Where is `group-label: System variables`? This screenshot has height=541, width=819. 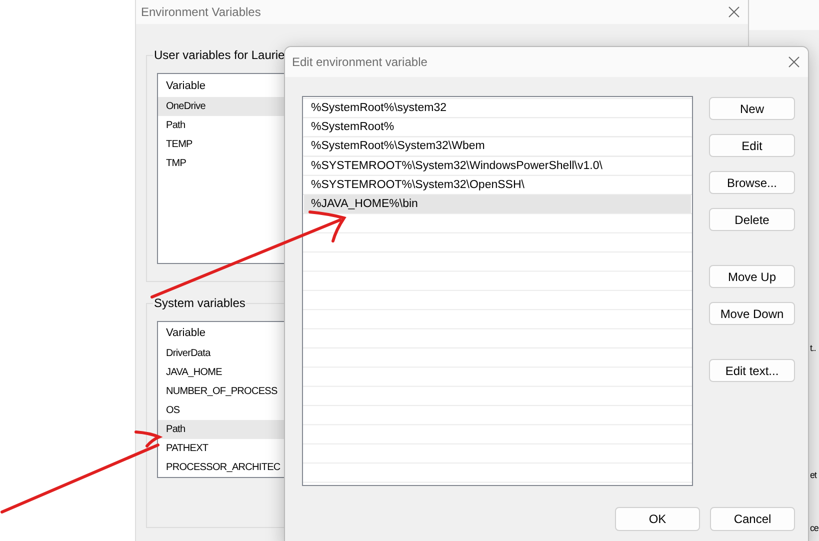 group-label: System variables is located at coordinates (199, 303).